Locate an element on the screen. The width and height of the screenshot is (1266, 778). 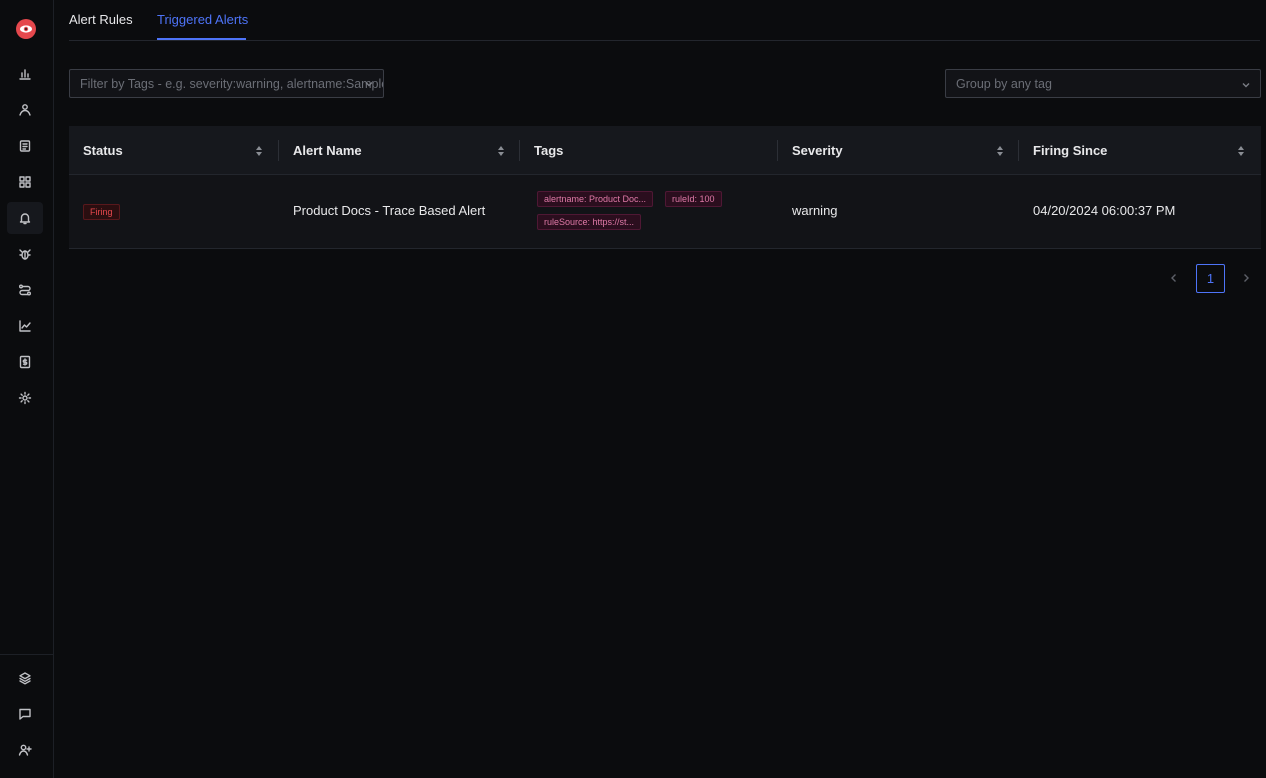
column-header-firing-since: Firing Since is located at coordinates (1070, 150).